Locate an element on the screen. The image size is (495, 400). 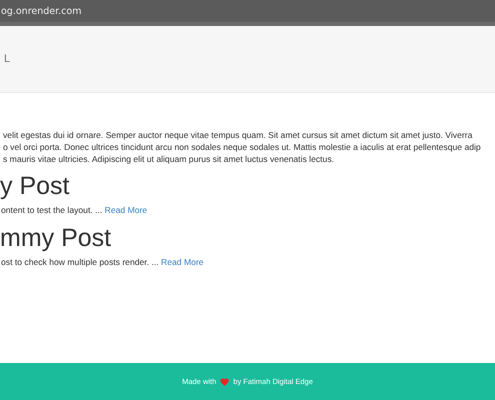
url-text: og.onrender.com is located at coordinates (41, 11).